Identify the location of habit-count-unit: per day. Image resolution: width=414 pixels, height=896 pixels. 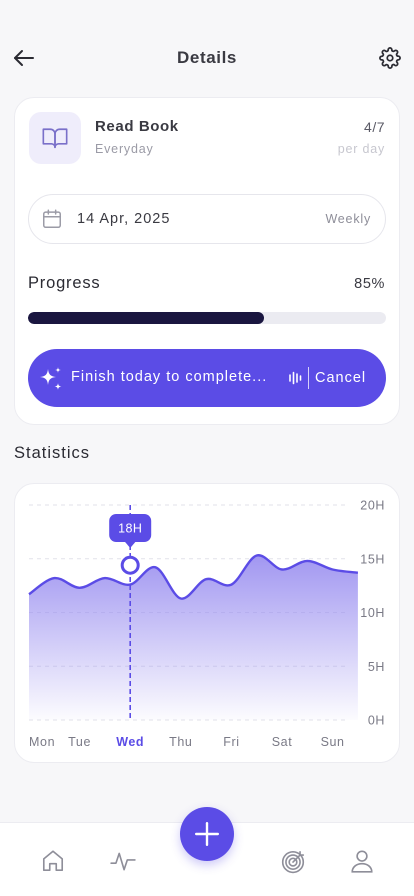
(361, 149).